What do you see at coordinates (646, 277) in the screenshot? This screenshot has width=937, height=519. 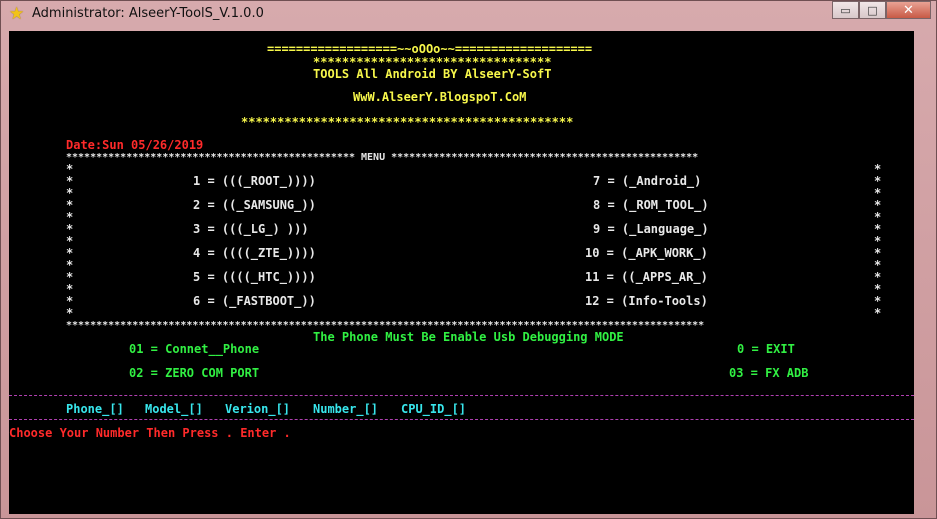 I see `menu-item-apps-ar: 11 = ((_APPS_AR_)` at bounding box center [646, 277].